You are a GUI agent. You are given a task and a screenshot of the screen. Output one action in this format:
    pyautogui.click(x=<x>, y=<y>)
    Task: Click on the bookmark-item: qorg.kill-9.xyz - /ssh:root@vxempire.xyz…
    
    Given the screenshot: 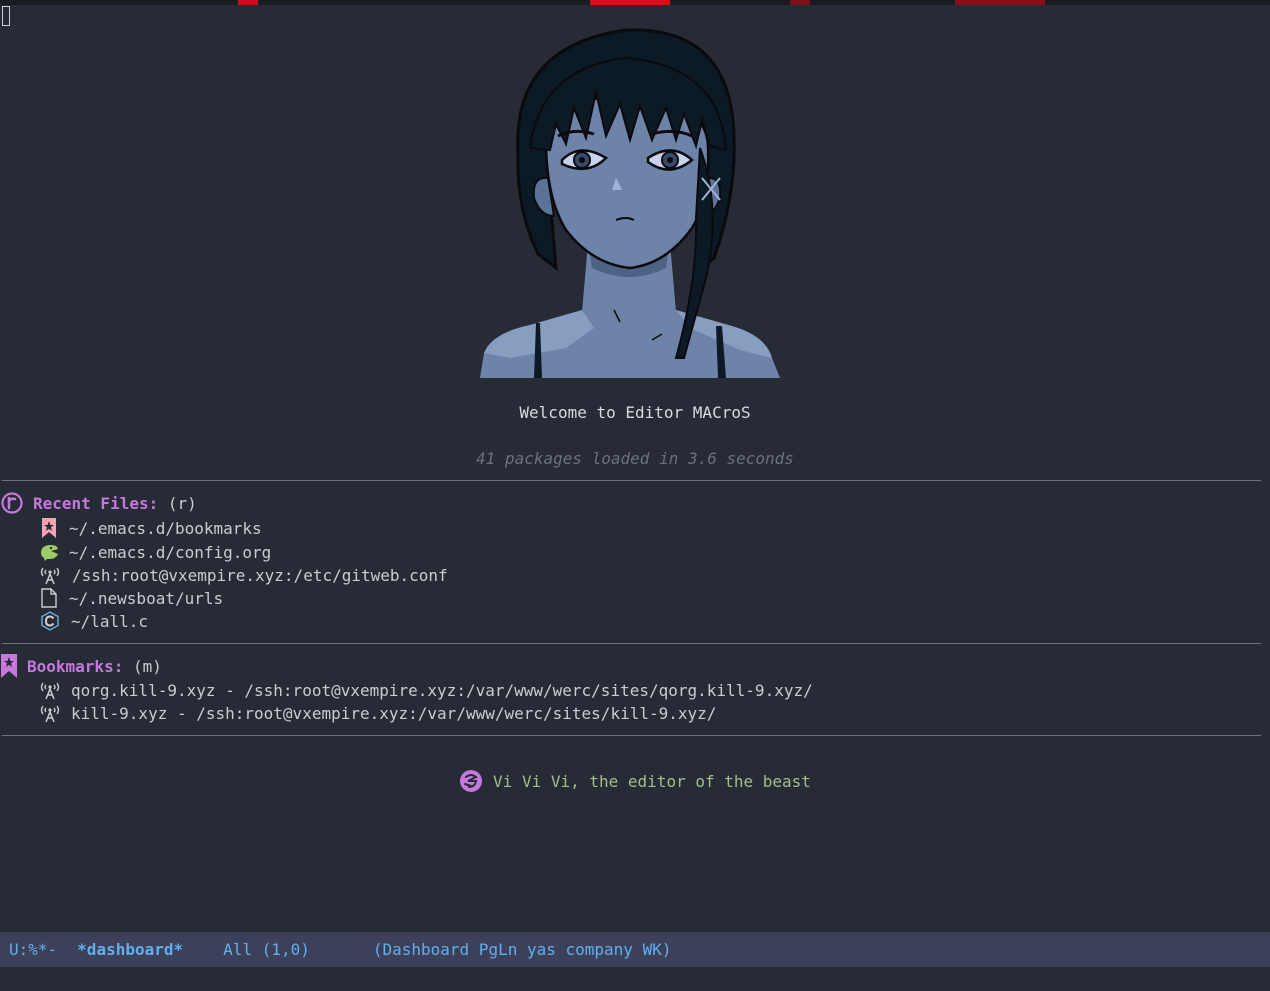 What is the action you would take?
    pyautogui.click(x=426, y=690)
    